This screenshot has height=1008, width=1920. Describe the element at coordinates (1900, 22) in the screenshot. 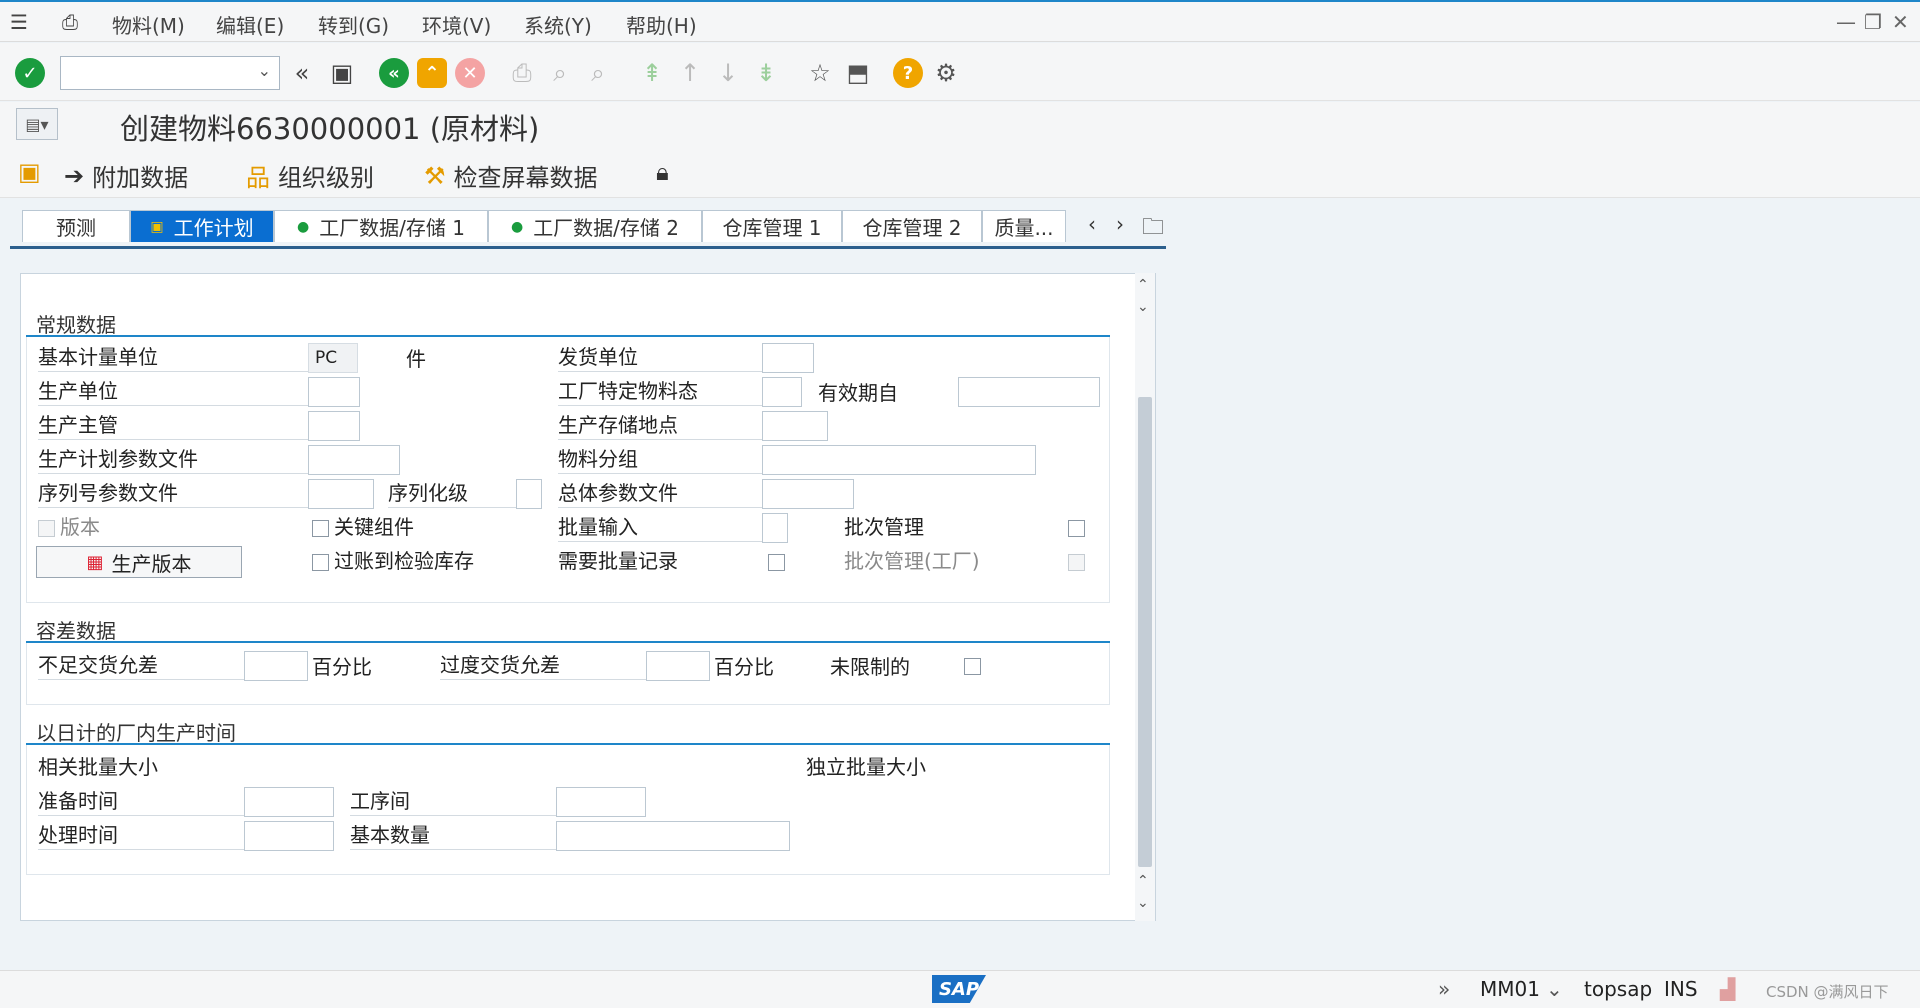

I see `close-icon: ✕` at that location.